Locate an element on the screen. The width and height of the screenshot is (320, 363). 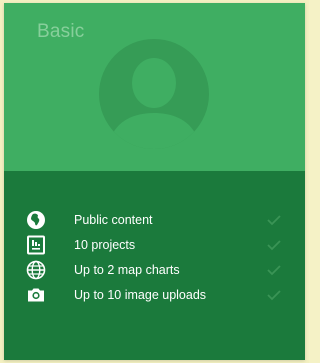
feature-label: Up to 2 map charts is located at coordinates (127, 270).